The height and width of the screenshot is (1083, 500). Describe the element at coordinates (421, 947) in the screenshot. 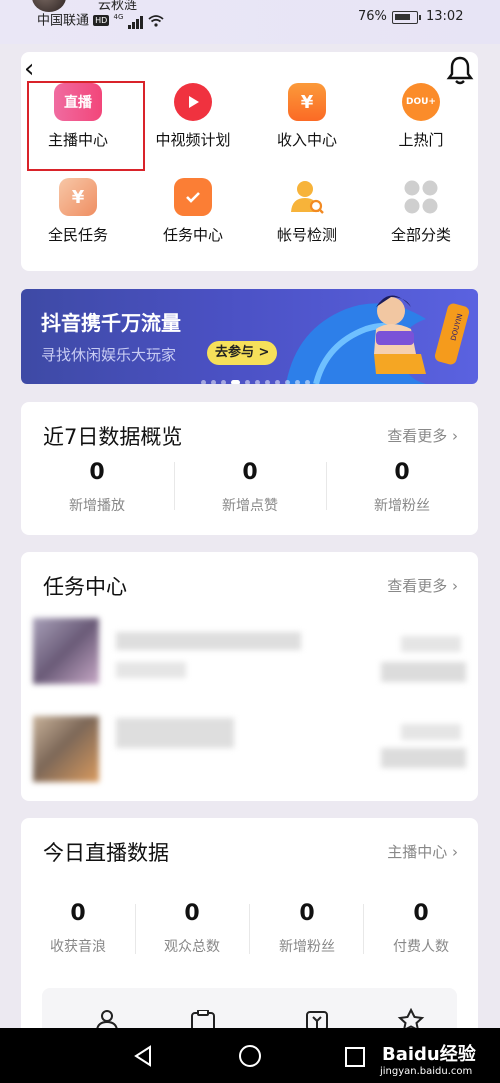

I see `stat-label: 付费人数` at that location.